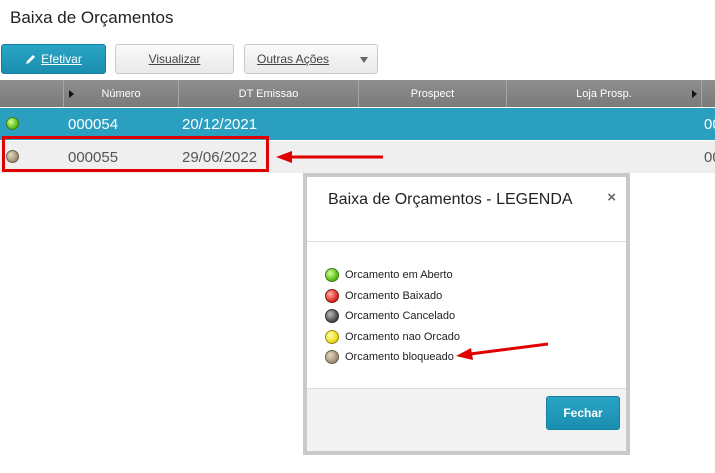 This screenshot has width=715, height=473. What do you see at coordinates (611, 197) in the screenshot?
I see `close-icon: ×` at bounding box center [611, 197].